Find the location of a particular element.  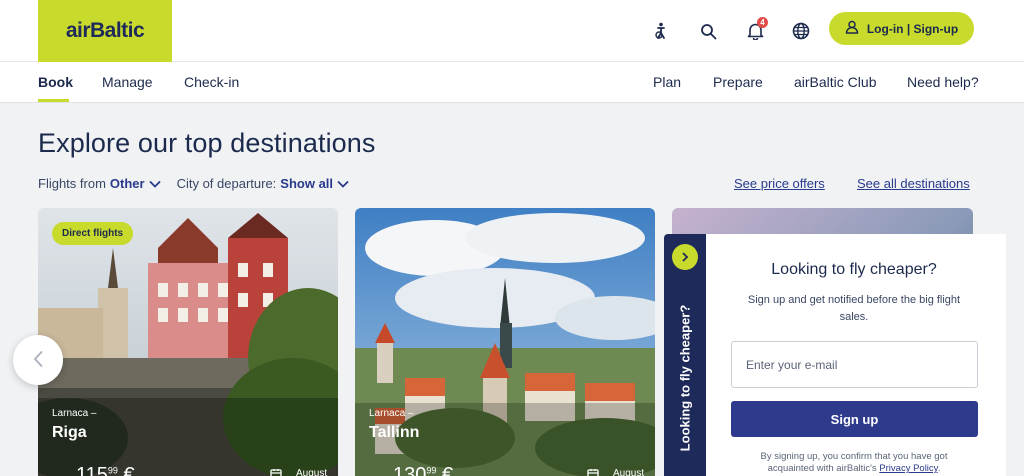

sign-up-button: Sign up is located at coordinates (854, 419).